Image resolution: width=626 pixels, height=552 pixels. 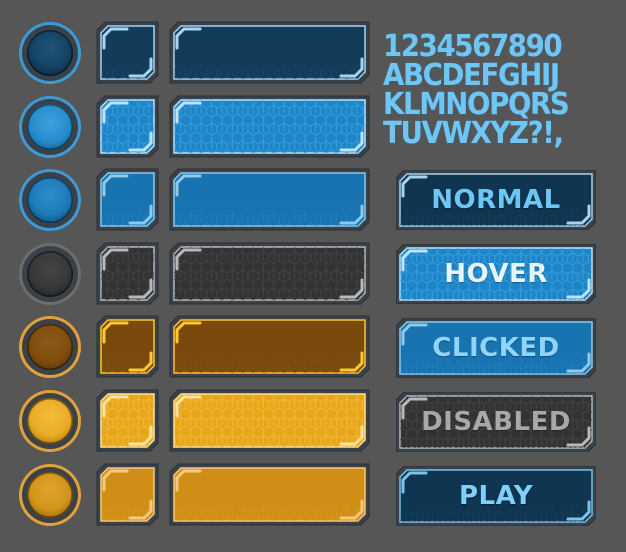 I want to click on normal-button-label: NORMAL, so click(x=496, y=200).